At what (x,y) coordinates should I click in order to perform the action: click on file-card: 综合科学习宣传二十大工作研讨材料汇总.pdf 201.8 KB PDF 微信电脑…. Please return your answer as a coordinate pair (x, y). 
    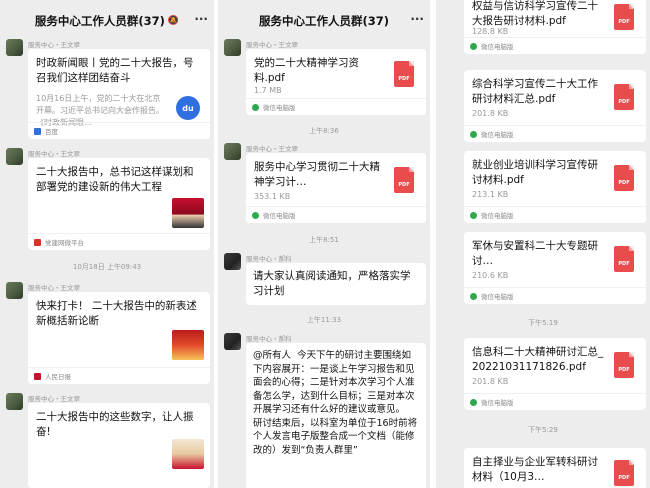
    Looking at the image, I should click on (555, 106).